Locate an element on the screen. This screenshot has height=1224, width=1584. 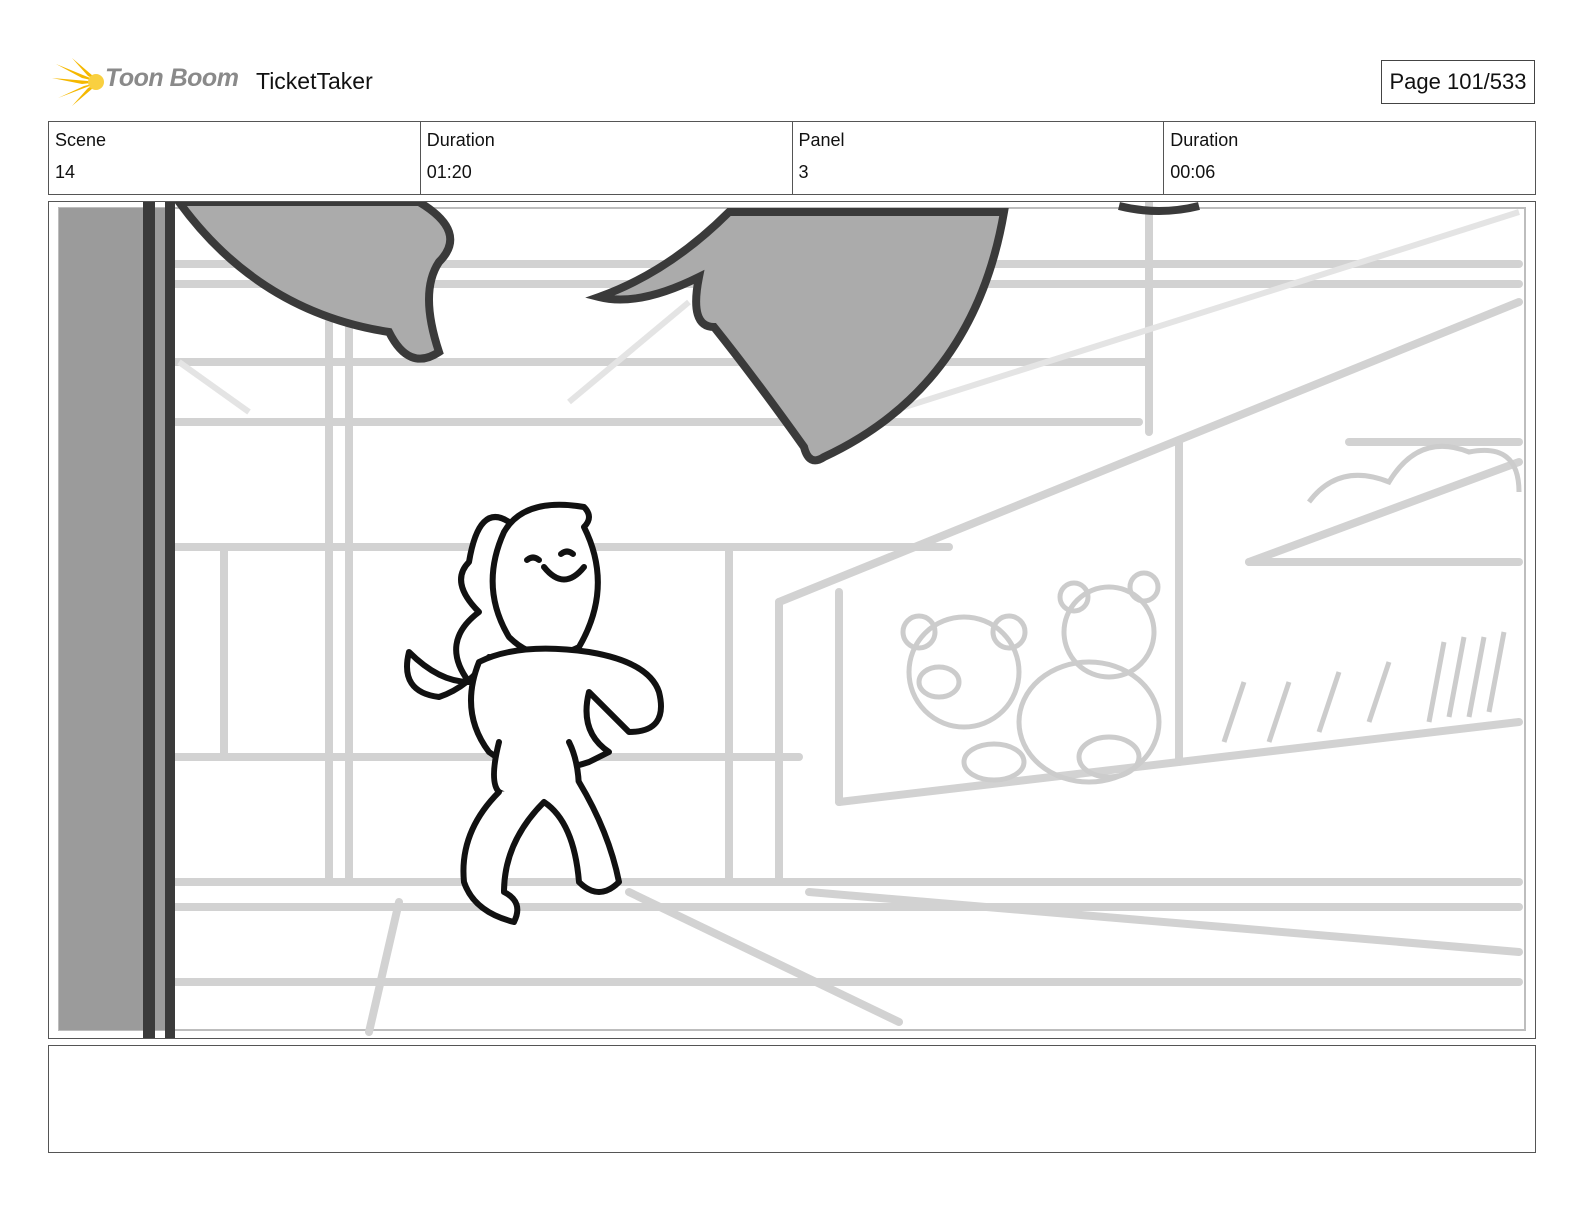
panel-notes is located at coordinates (792, 1099).